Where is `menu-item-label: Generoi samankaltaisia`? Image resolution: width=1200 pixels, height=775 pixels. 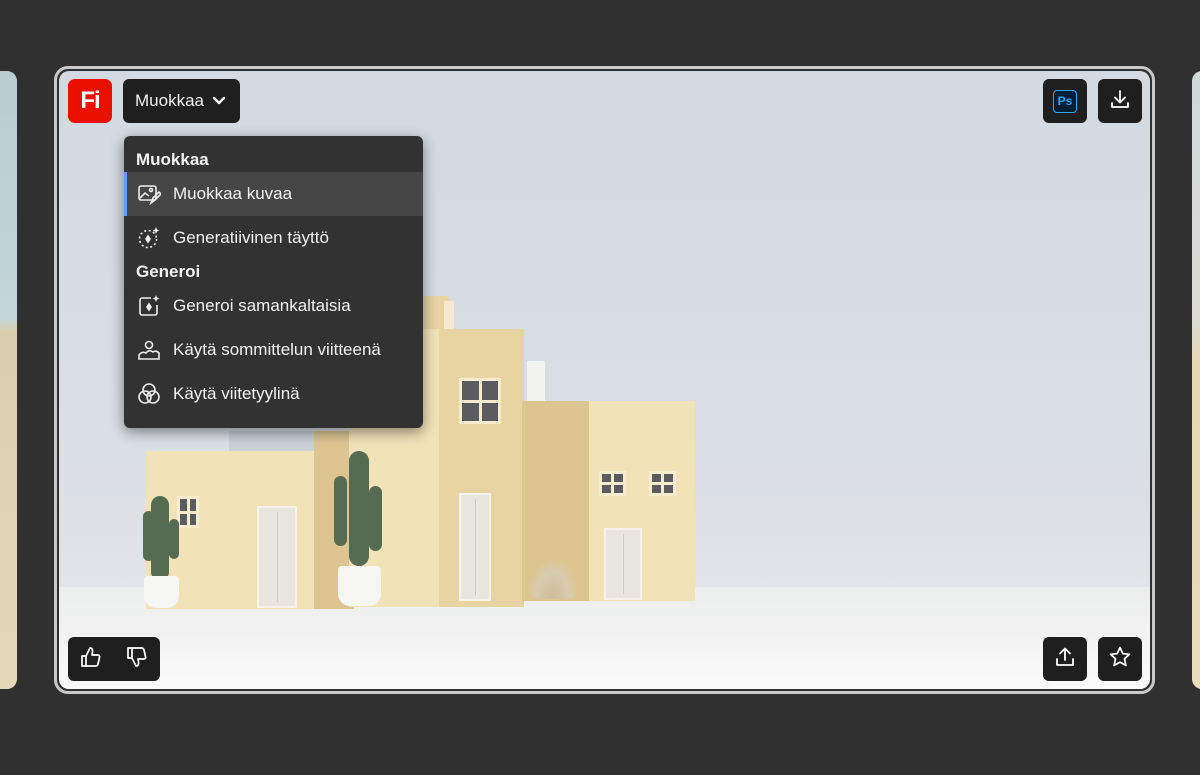 menu-item-label: Generoi samankaltaisia is located at coordinates (262, 305).